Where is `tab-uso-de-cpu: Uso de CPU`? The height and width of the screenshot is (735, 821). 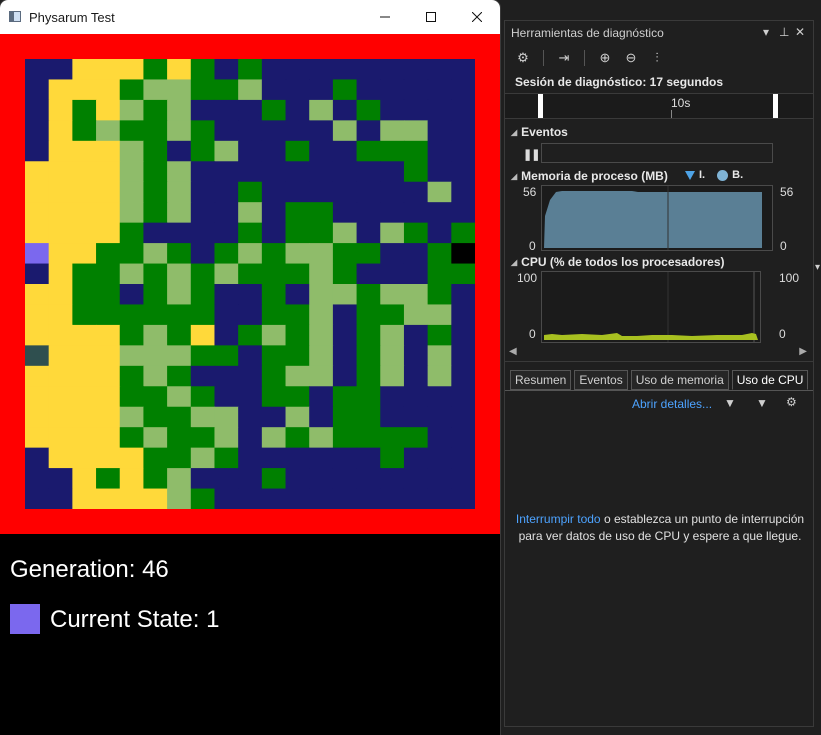 tab-uso-de-cpu: Uso de CPU is located at coordinates (770, 380).